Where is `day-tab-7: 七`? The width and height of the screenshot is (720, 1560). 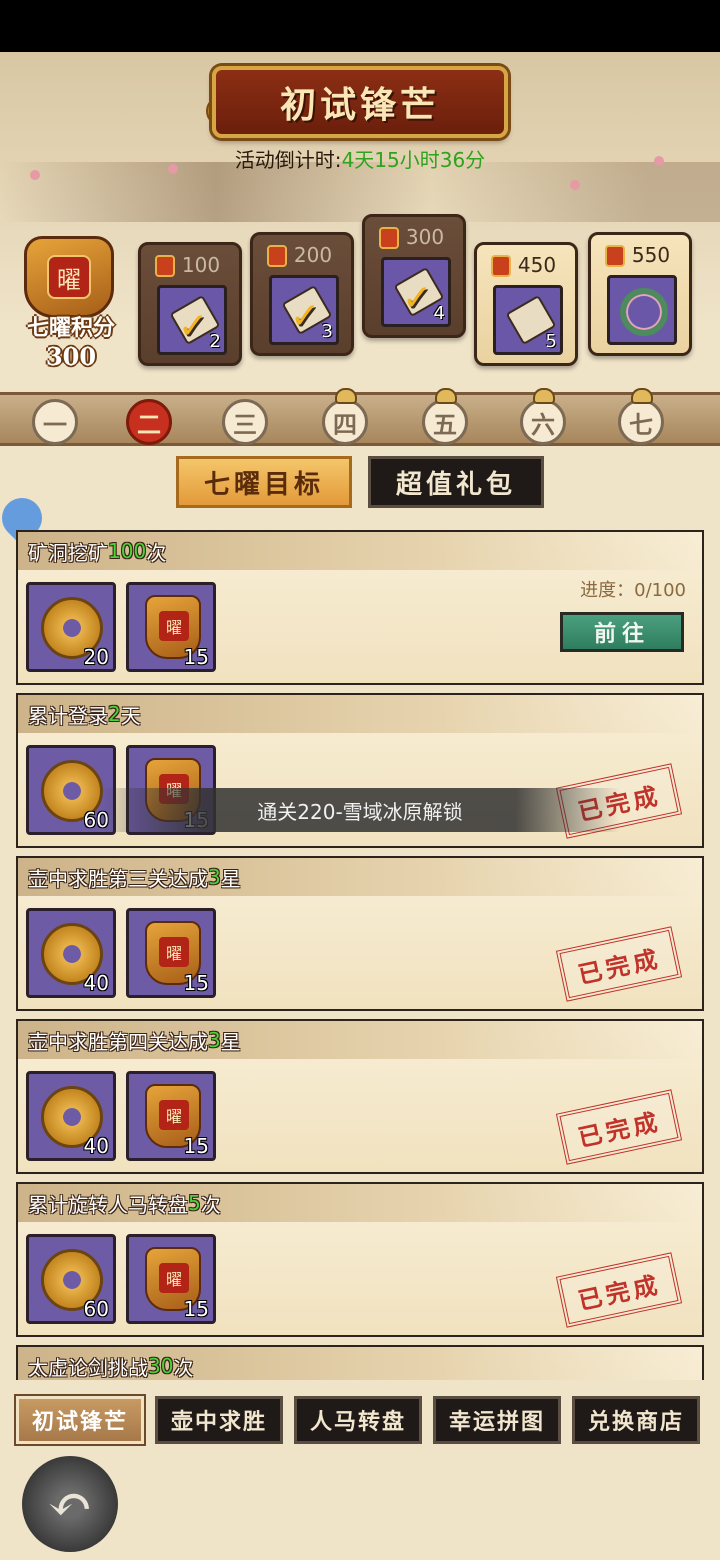
day-tab-7: 七 is located at coordinates (641, 416).